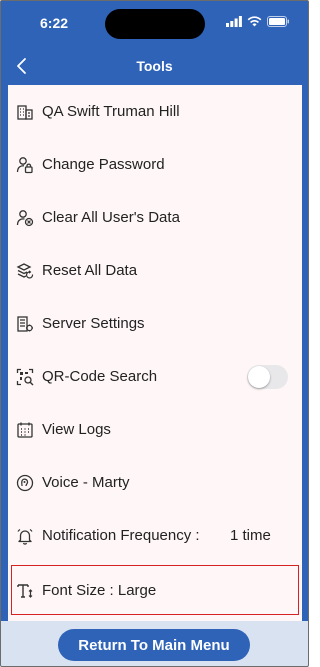 The height and width of the screenshot is (667, 320). I want to click on user-lock-icon, so click(25, 165).